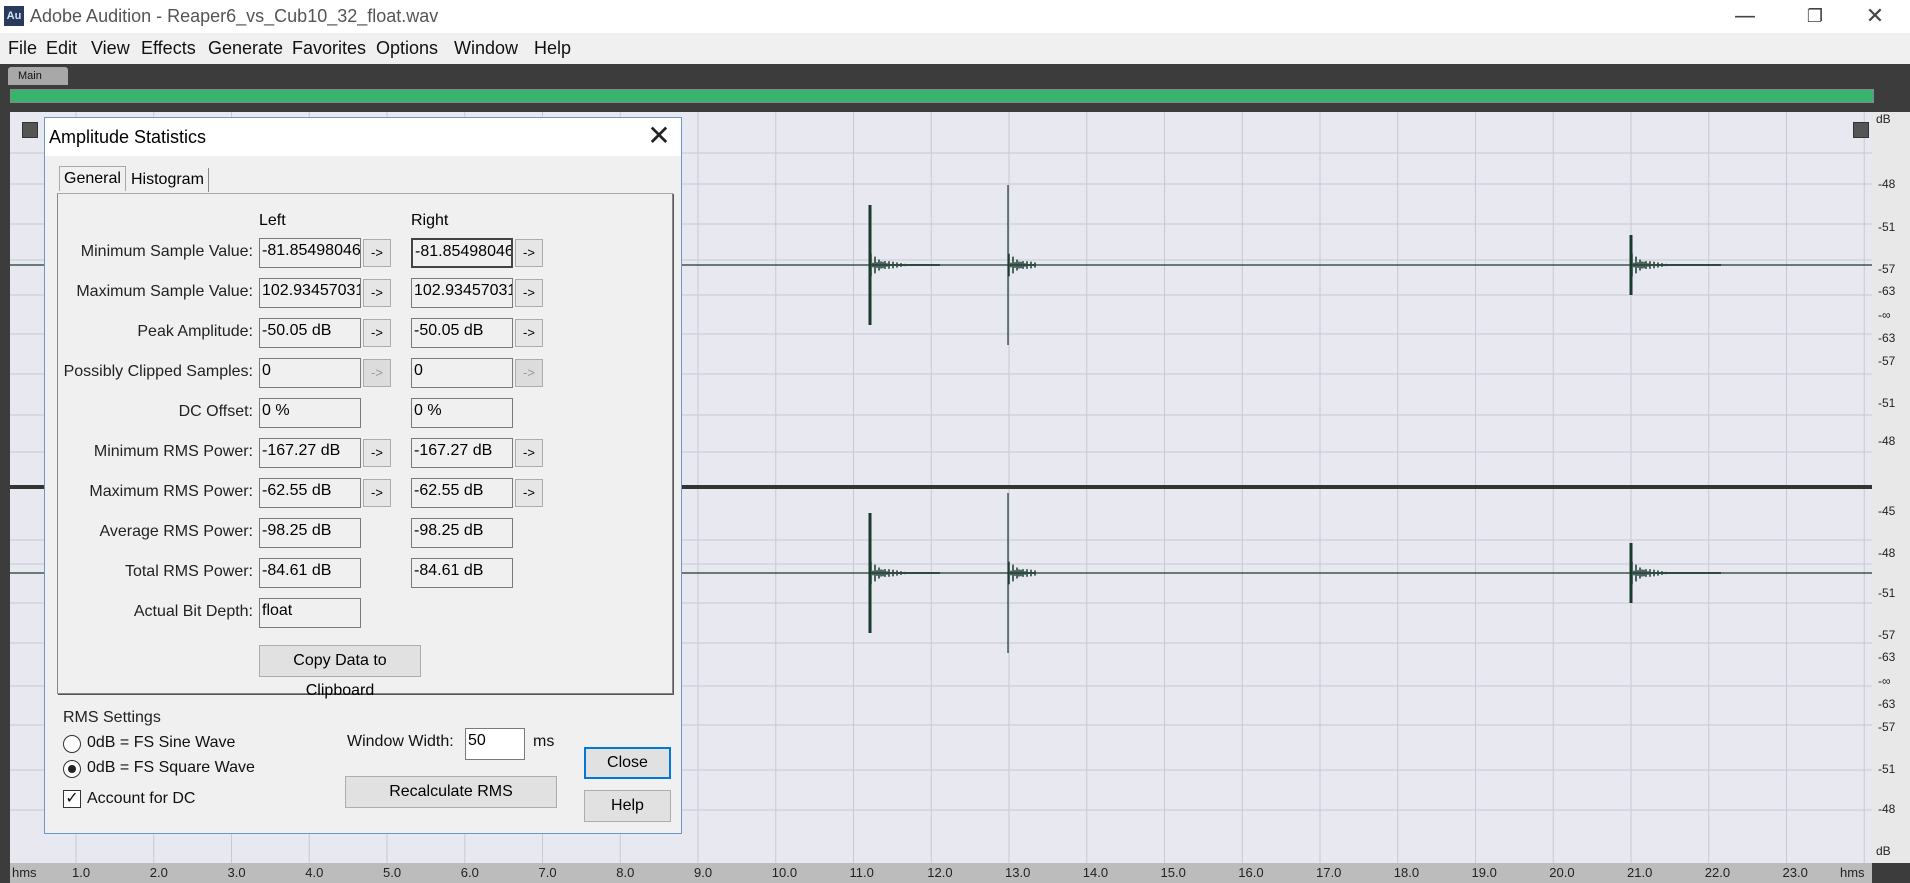 The height and width of the screenshot is (883, 1910). Describe the element at coordinates (1717, 872) in the screenshot. I see `time-tick-label: 22.0` at that location.